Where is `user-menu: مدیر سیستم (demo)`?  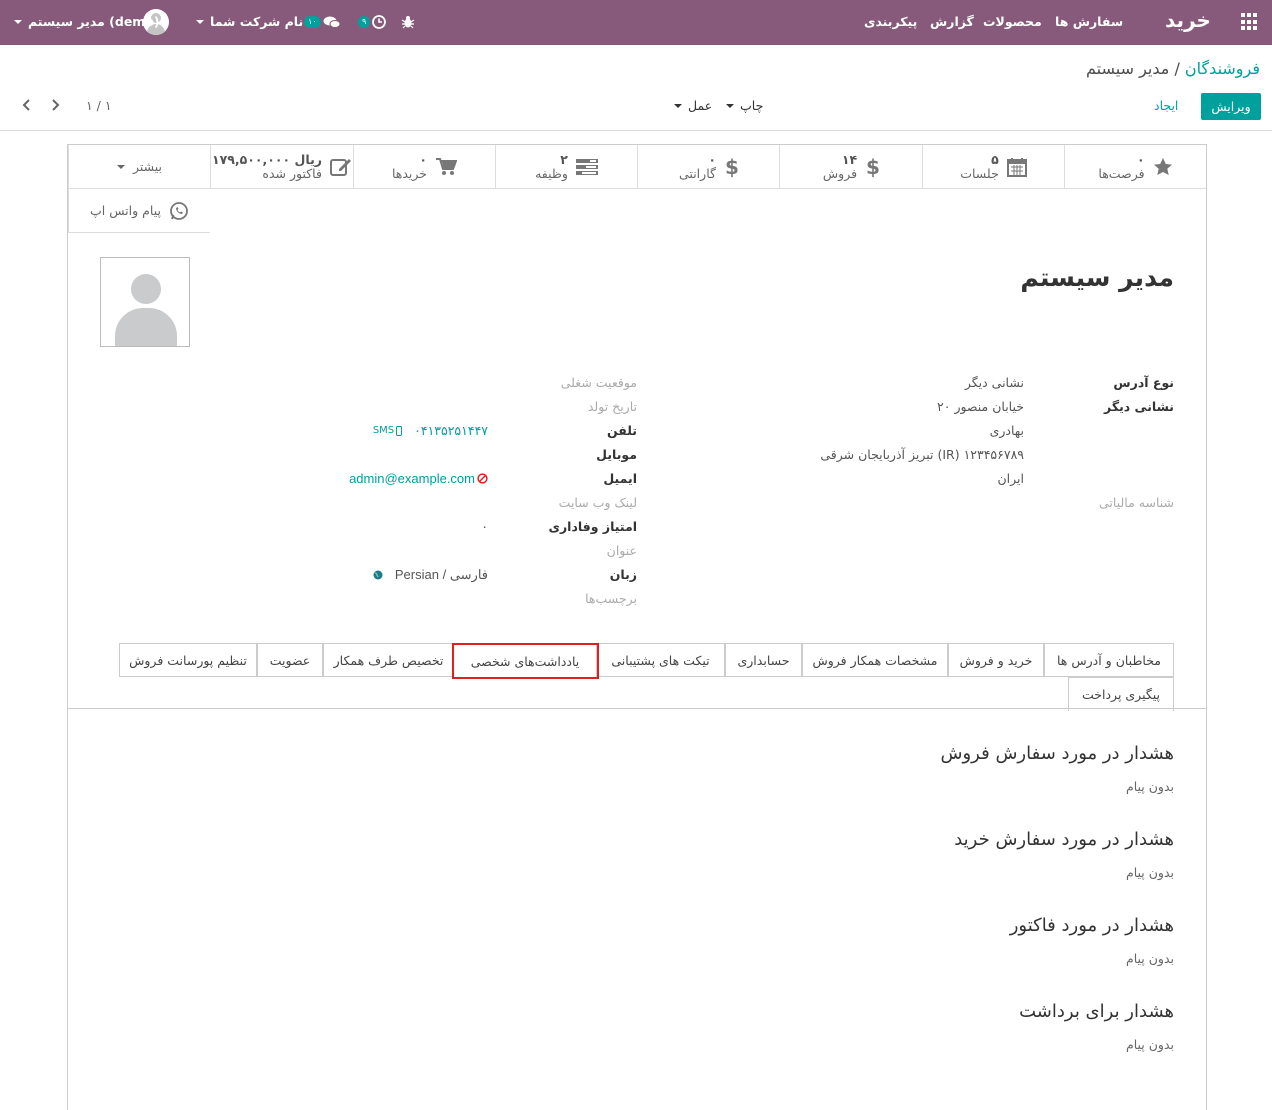 user-menu: مدیر سیستم (demo) is located at coordinates (87, 21).